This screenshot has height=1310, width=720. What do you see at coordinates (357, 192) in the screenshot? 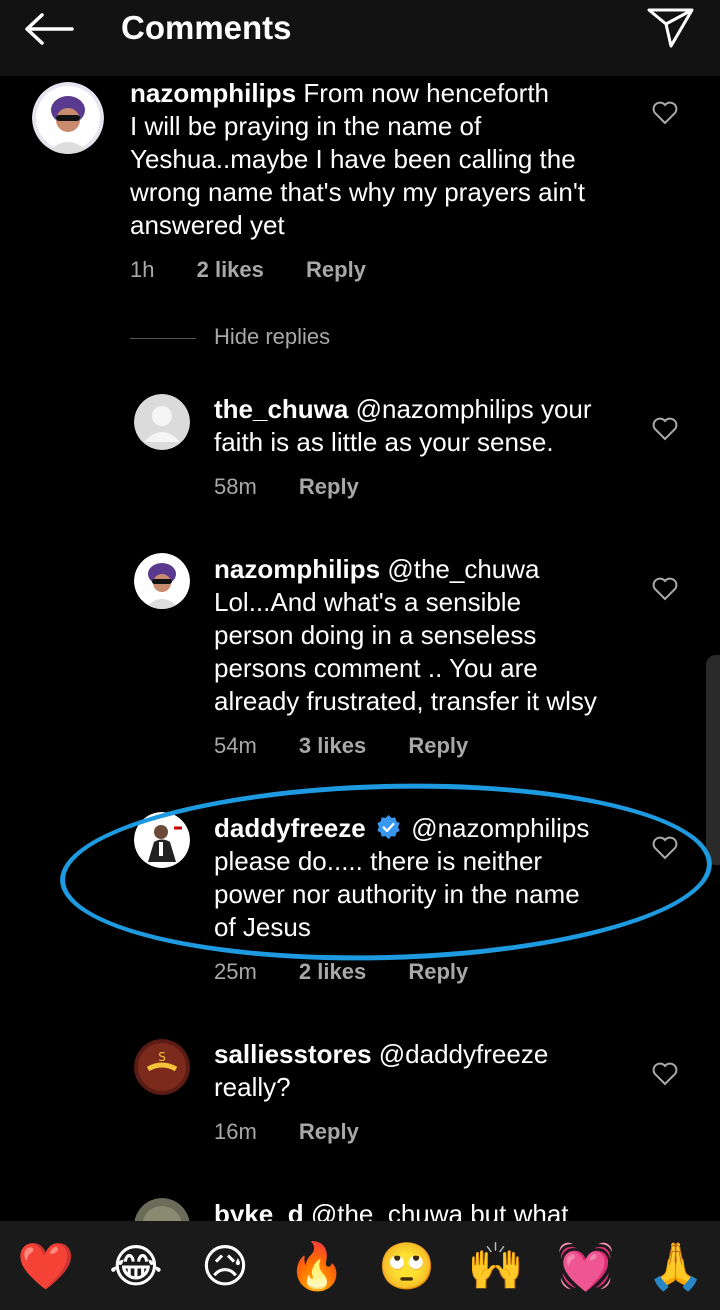
I see `comment-line: wrong name that's why my prayers ain't` at bounding box center [357, 192].